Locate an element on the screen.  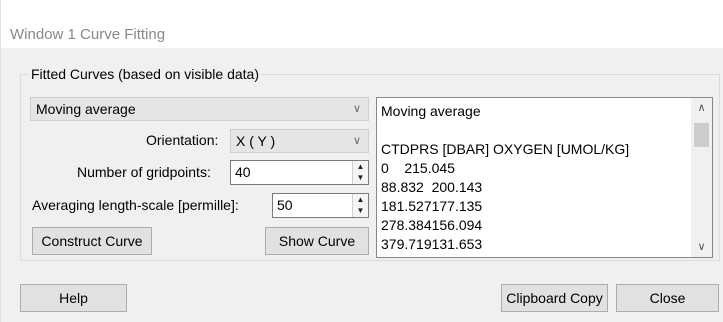
construct-curve-button: Construct Curve is located at coordinates (92, 241).